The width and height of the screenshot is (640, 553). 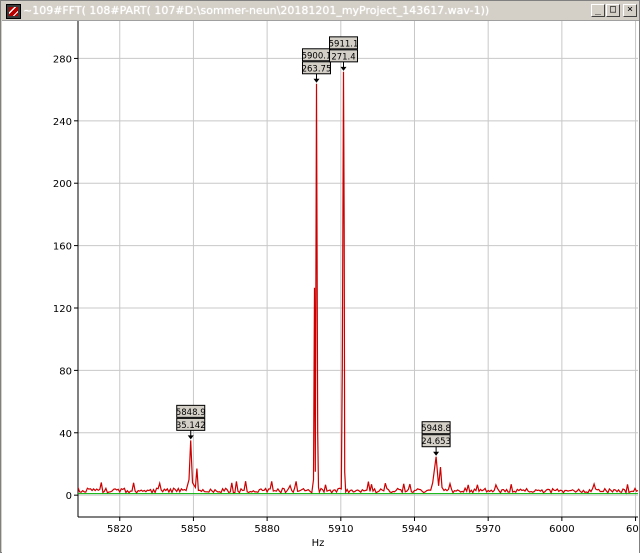 I want to click on y-tick-label: 0, so click(x=69, y=496).